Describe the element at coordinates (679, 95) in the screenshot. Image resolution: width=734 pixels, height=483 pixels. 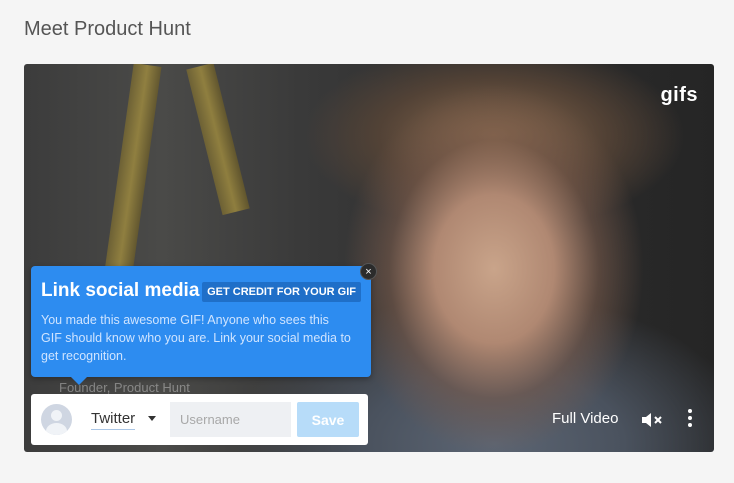
I see `gifs-logo: gifs` at that location.